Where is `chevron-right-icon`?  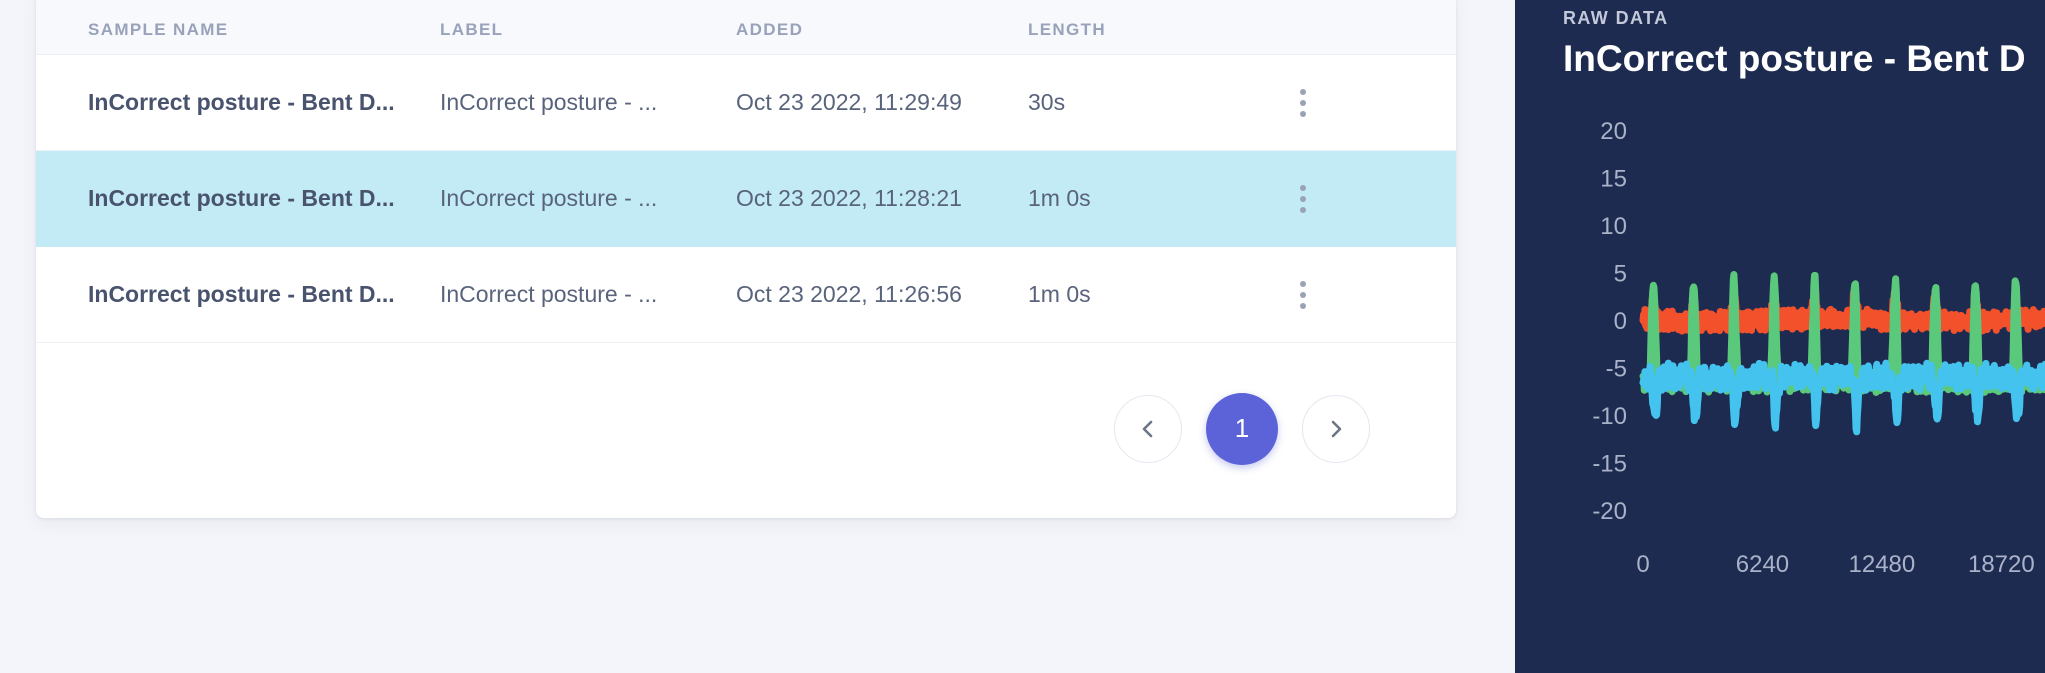
chevron-right-icon is located at coordinates (1336, 428).